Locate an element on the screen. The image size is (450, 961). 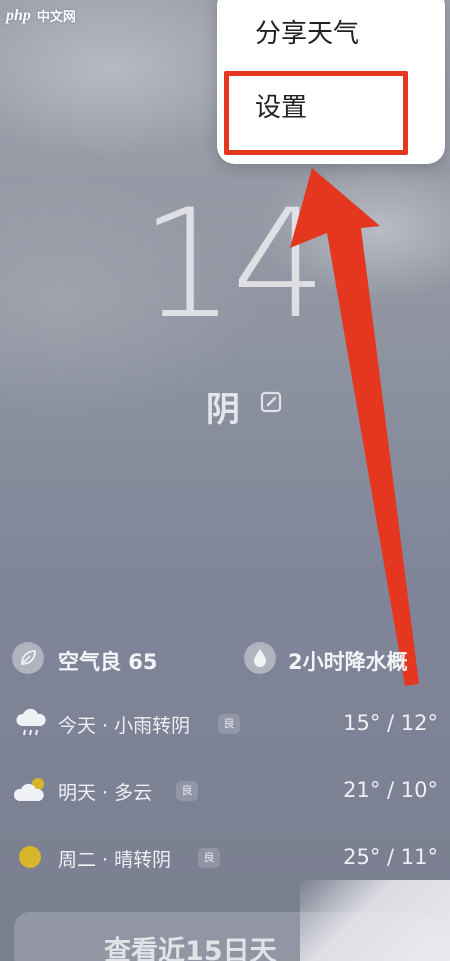
settings-highlight-box is located at coordinates (316, 113).